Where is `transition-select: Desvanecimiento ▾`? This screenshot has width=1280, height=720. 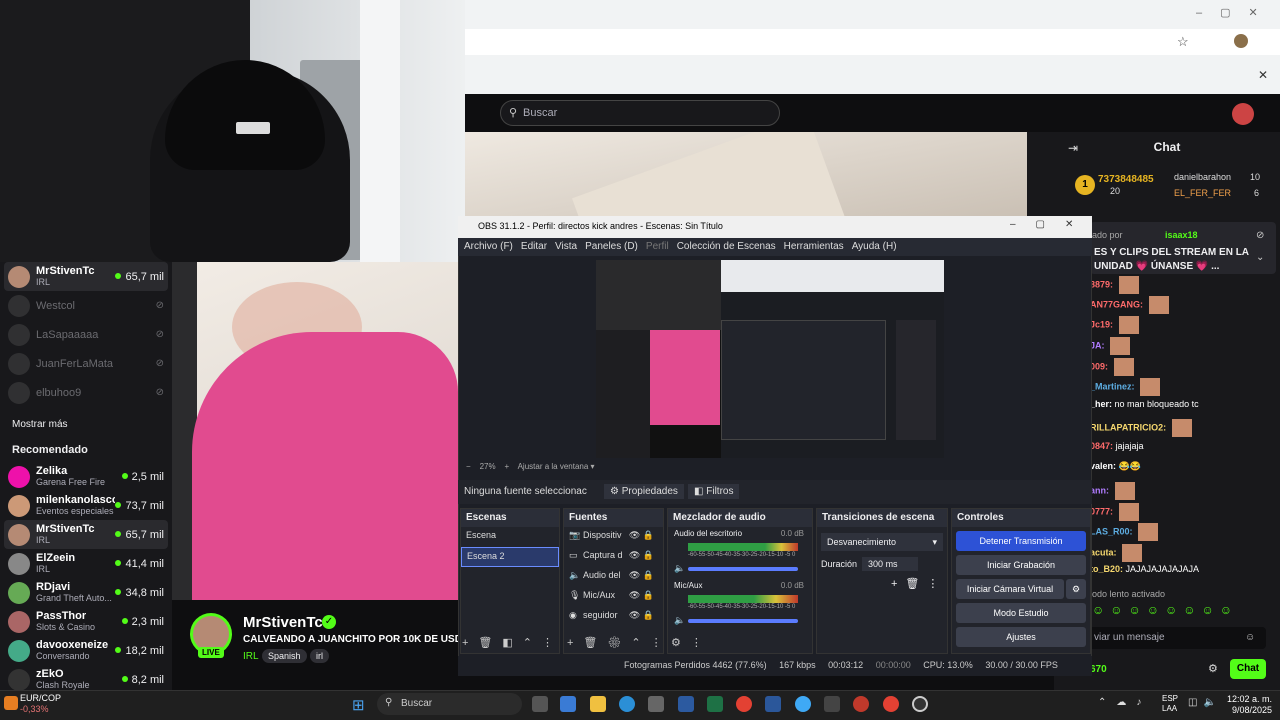 transition-select: Desvanecimiento ▾ is located at coordinates (882, 542).